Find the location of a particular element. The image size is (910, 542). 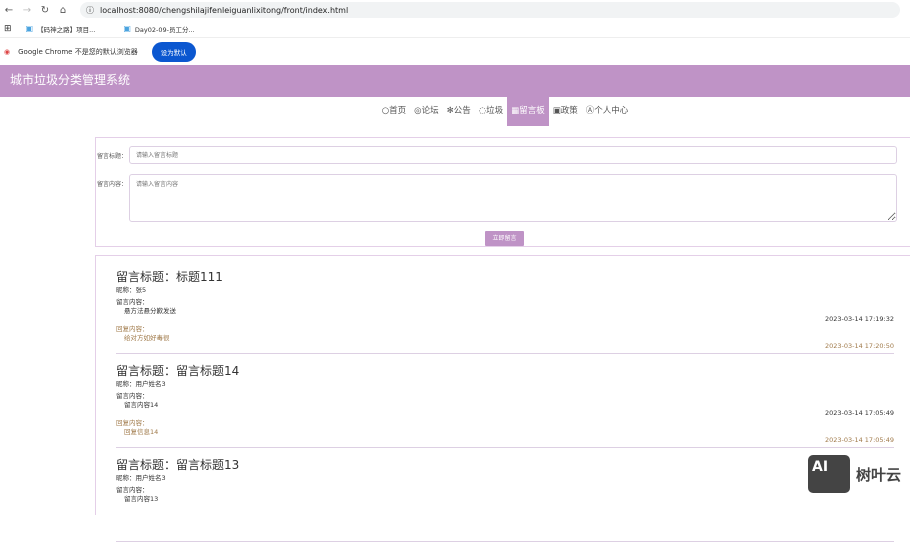

message-title: 留言标题：留言标题14 is located at coordinates (178, 371).